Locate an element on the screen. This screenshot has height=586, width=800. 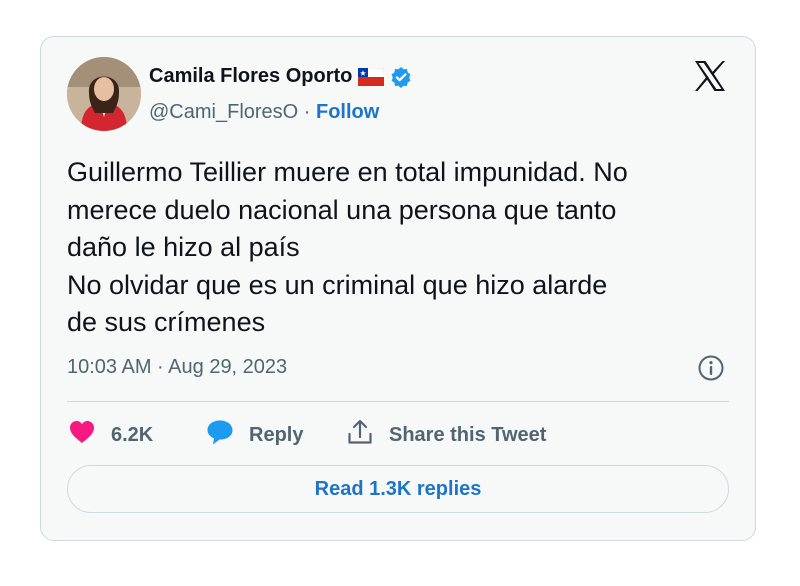
like-button: 6.2K is located at coordinates (136, 435).